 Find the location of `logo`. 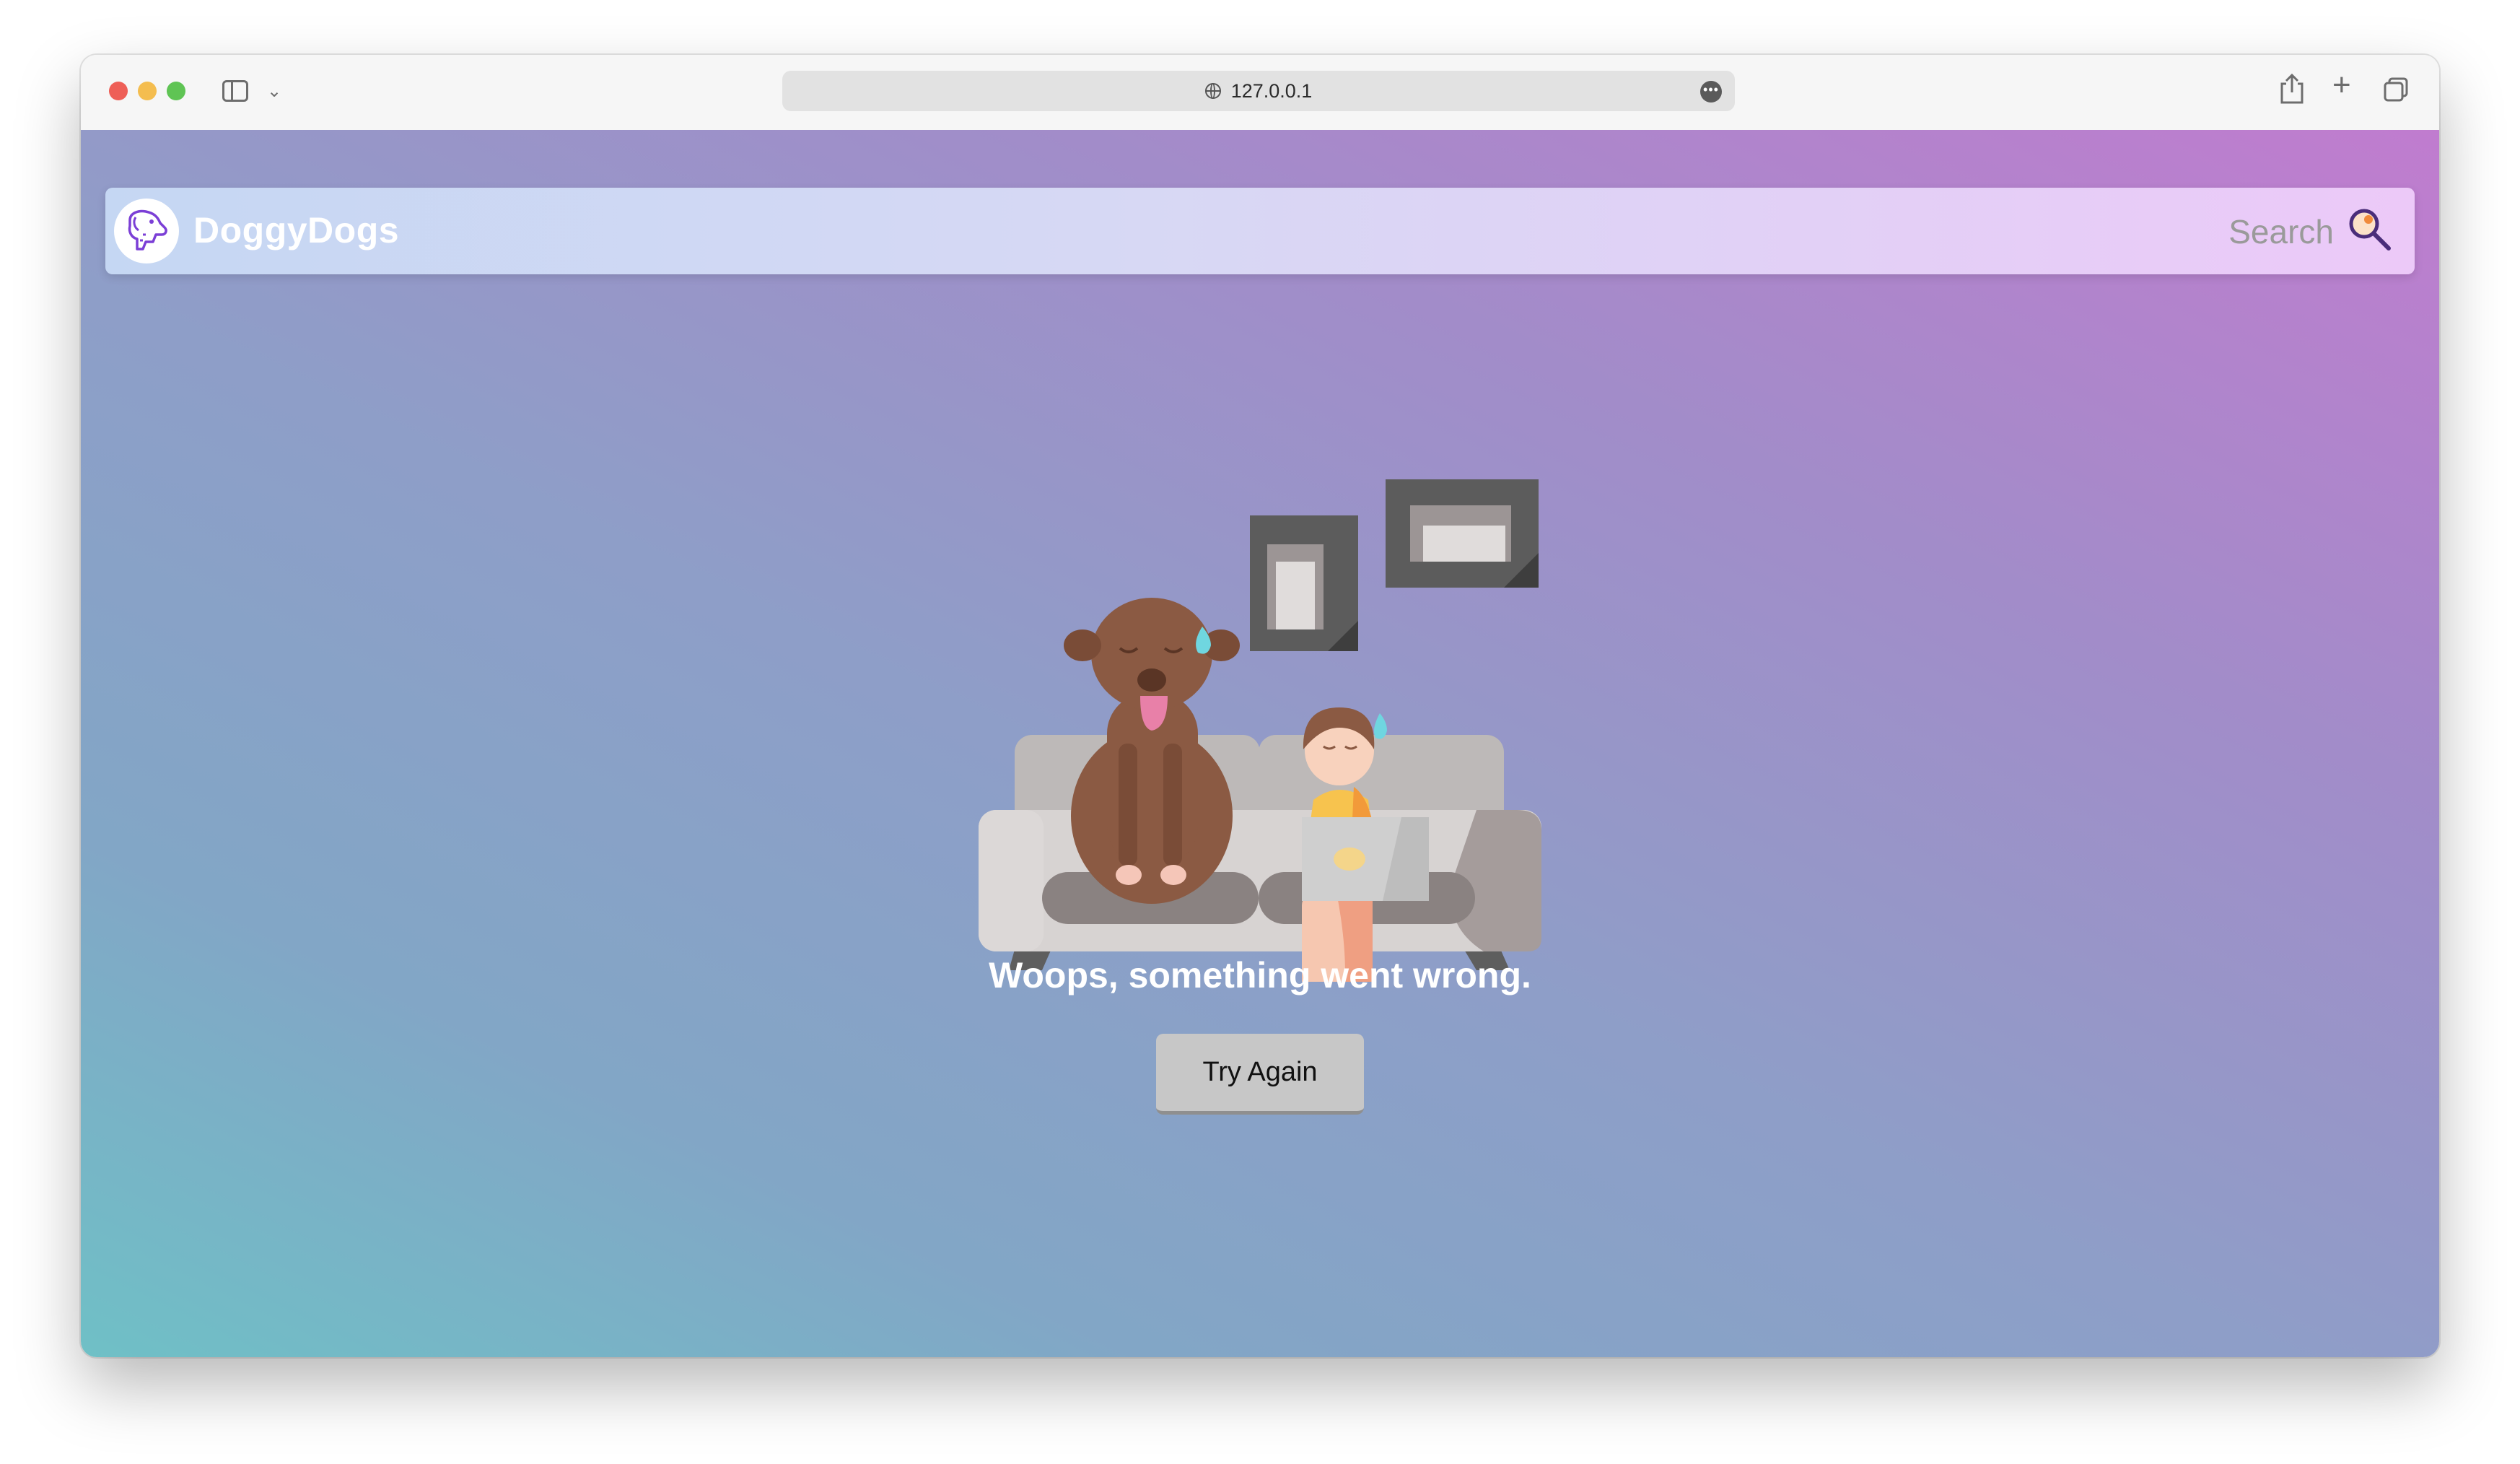

logo is located at coordinates (146, 231).